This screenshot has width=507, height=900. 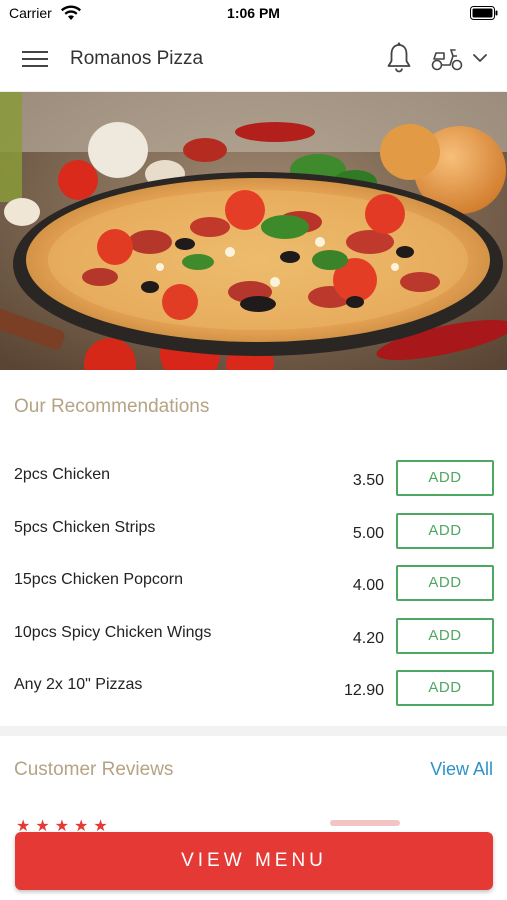 What do you see at coordinates (35, 59) in the screenshot?
I see `menu-icon` at bounding box center [35, 59].